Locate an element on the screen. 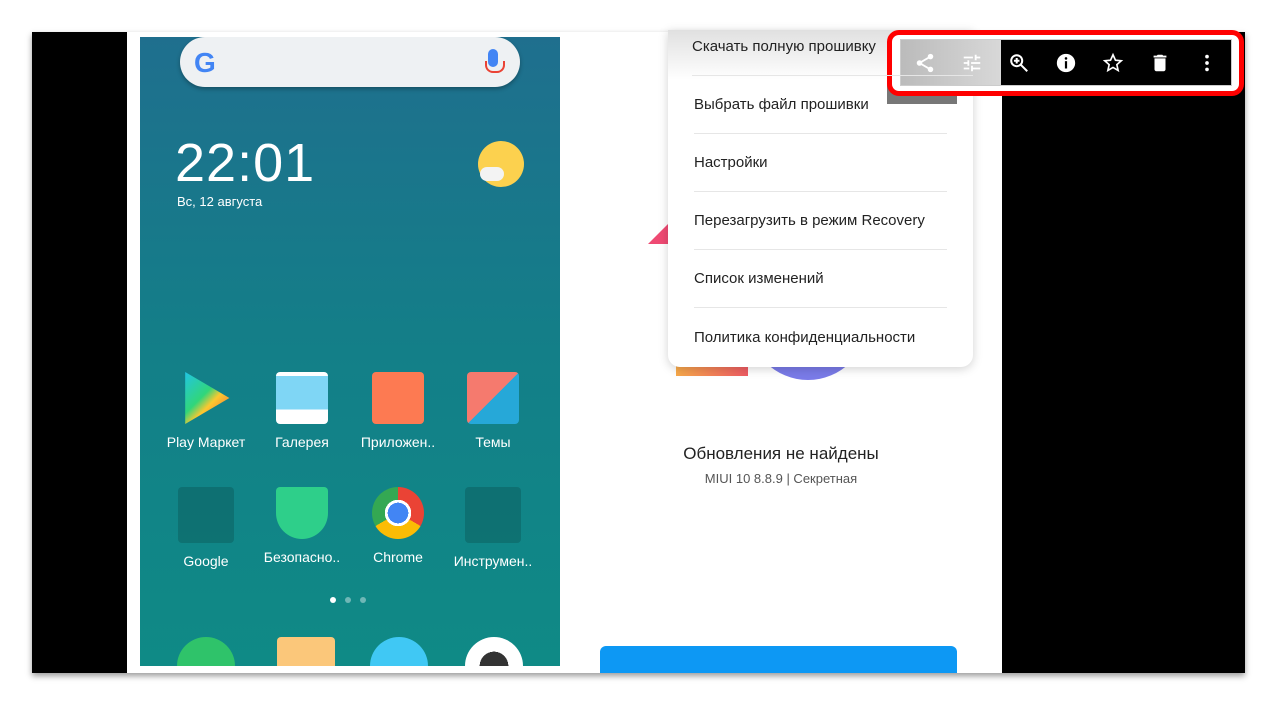  menu-item-changelog: Список изменений is located at coordinates (820, 279).